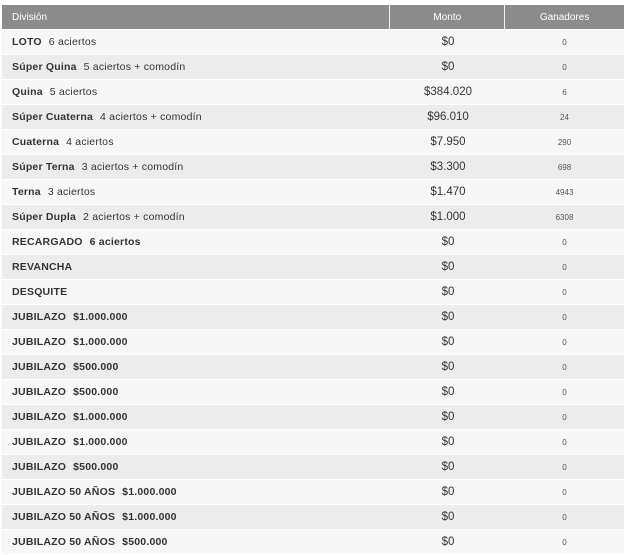 The width and height of the screenshot is (626, 555). I want to click on division-cell: Súper Cuaterna 4 aciertos + comodín, so click(196, 117).